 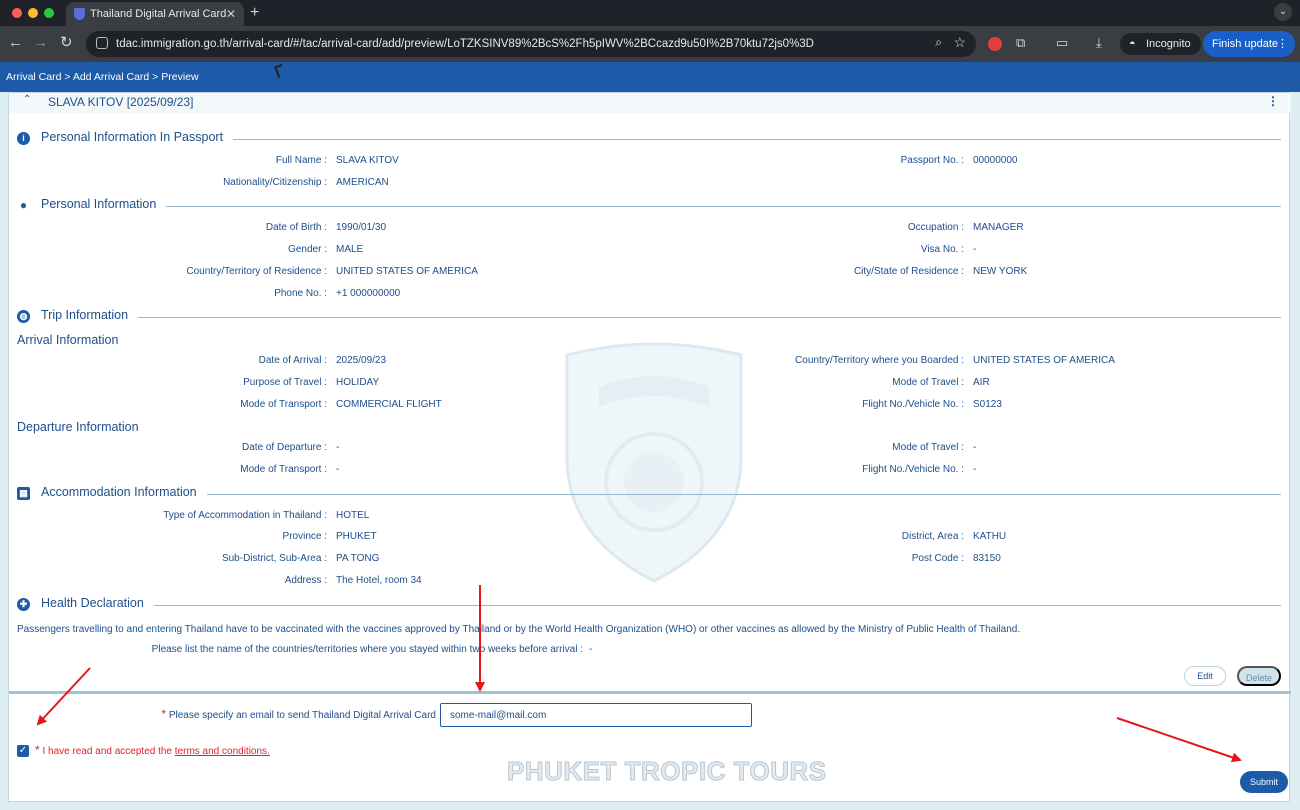 I want to click on back-arrow-icon: ←, so click(x=15, y=43).